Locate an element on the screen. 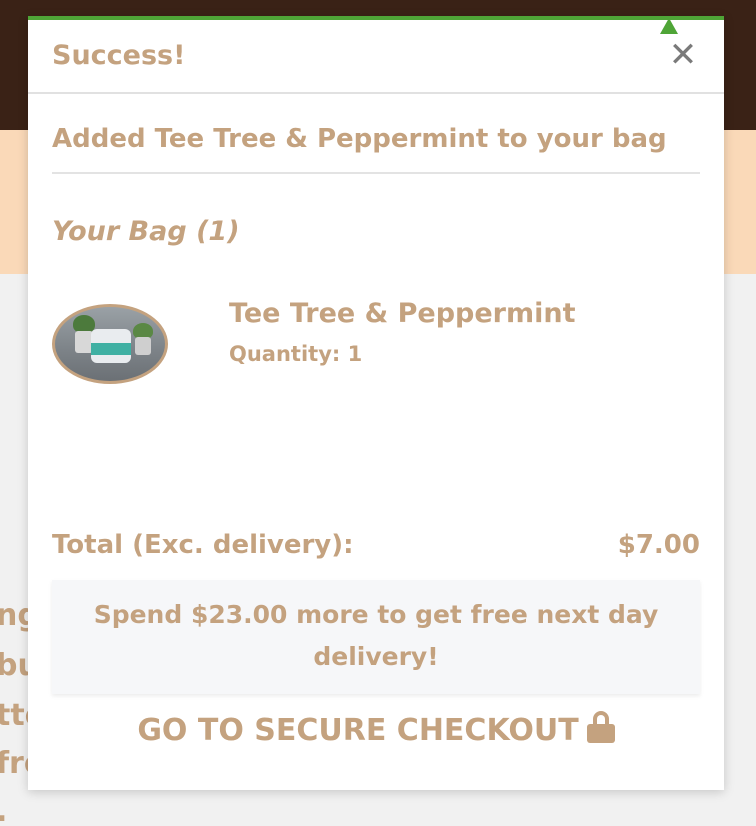  lock-body is located at coordinates (600, 733).